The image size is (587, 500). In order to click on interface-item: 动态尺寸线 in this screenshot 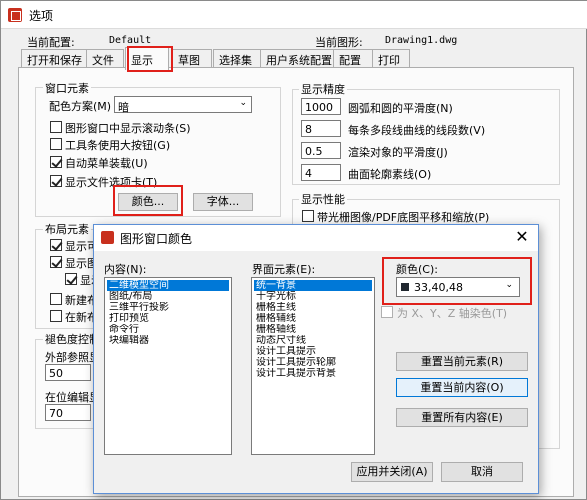, I will do `click(313, 340)`.